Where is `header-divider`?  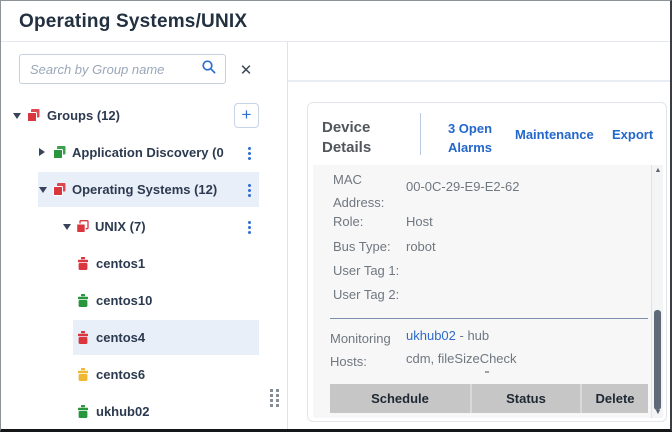 header-divider is located at coordinates (420, 134).